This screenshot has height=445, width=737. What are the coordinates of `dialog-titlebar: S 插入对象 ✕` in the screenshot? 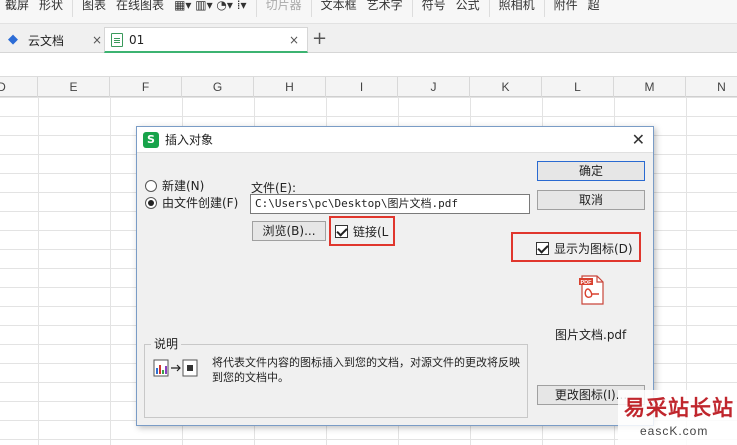 It's located at (395, 140).